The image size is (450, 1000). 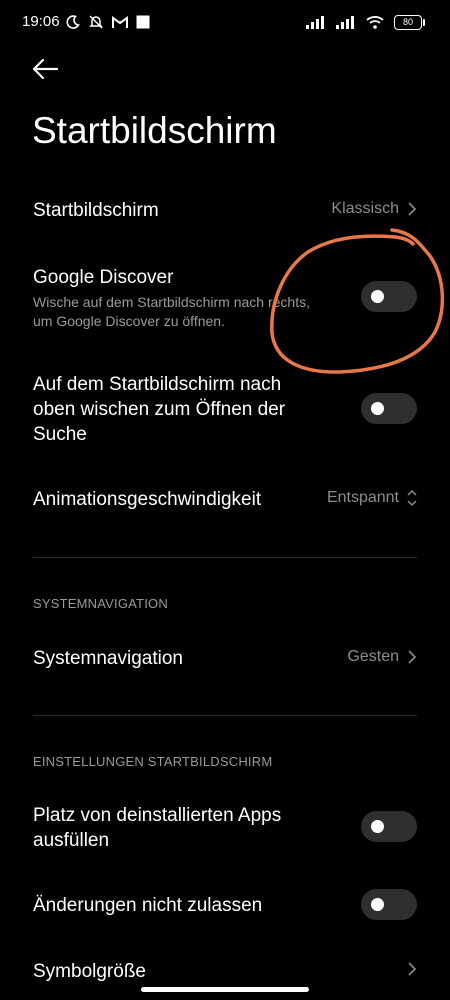 I want to click on back-arrow-icon, so click(x=45, y=69).